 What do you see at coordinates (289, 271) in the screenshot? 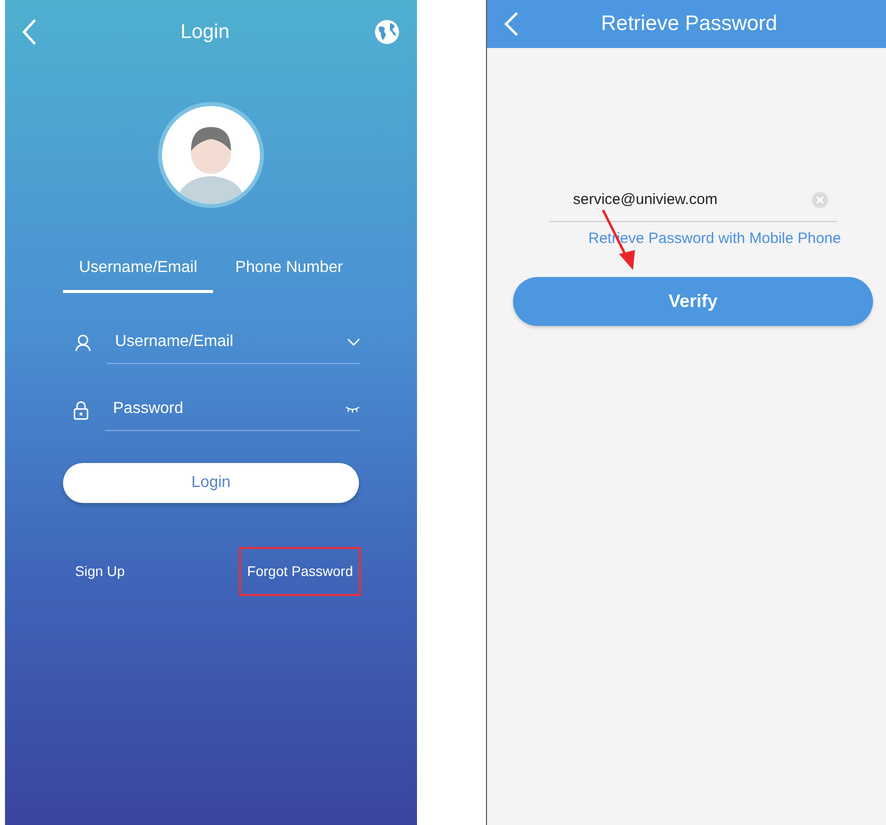
I see `login-tab: Phone Number` at bounding box center [289, 271].